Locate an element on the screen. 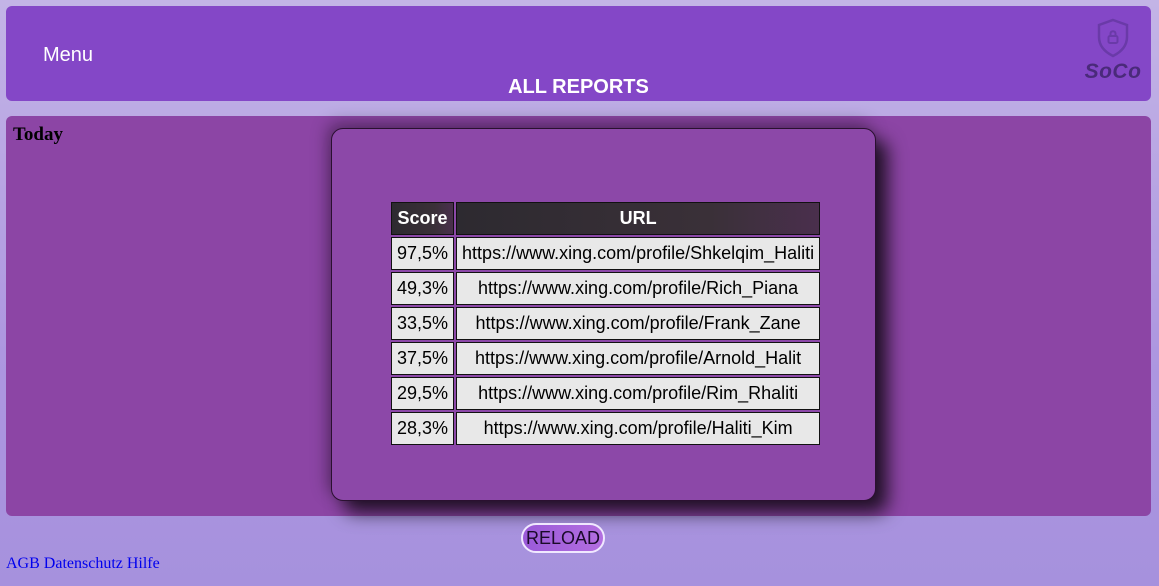 The height and width of the screenshot is (586, 1159). score-cell: 97,5% is located at coordinates (423, 253).